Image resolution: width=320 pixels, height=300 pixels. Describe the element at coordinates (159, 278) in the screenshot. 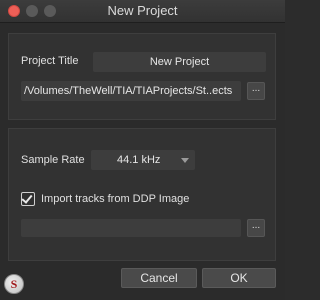

I see `cancel-button: Cancel` at that location.